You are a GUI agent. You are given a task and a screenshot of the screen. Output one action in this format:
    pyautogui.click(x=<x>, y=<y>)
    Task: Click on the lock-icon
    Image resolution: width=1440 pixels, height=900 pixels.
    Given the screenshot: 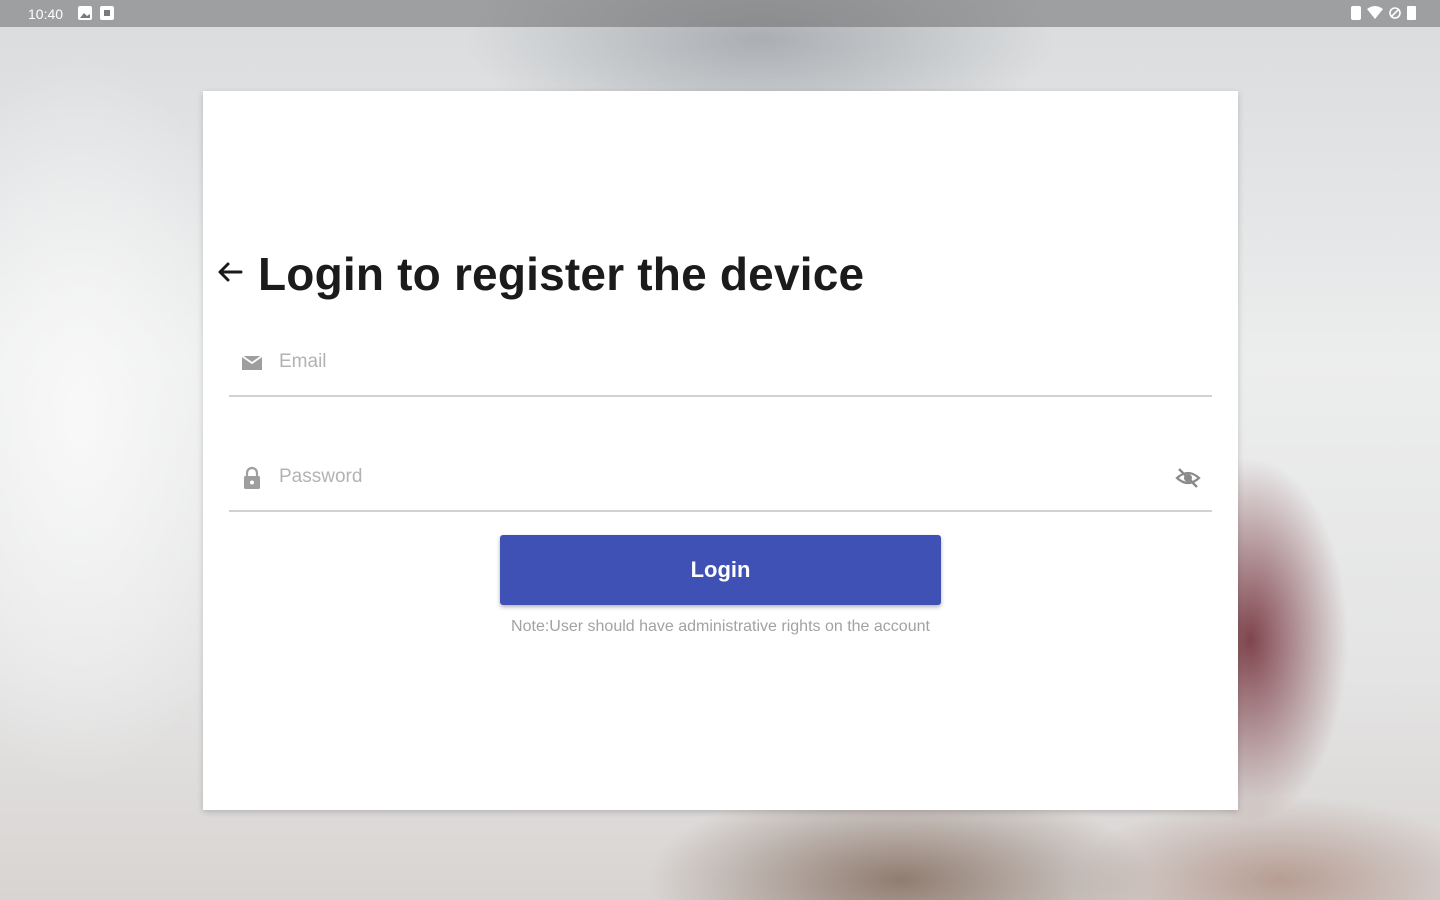 What is the action you would take?
    pyautogui.click(x=252, y=478)
    